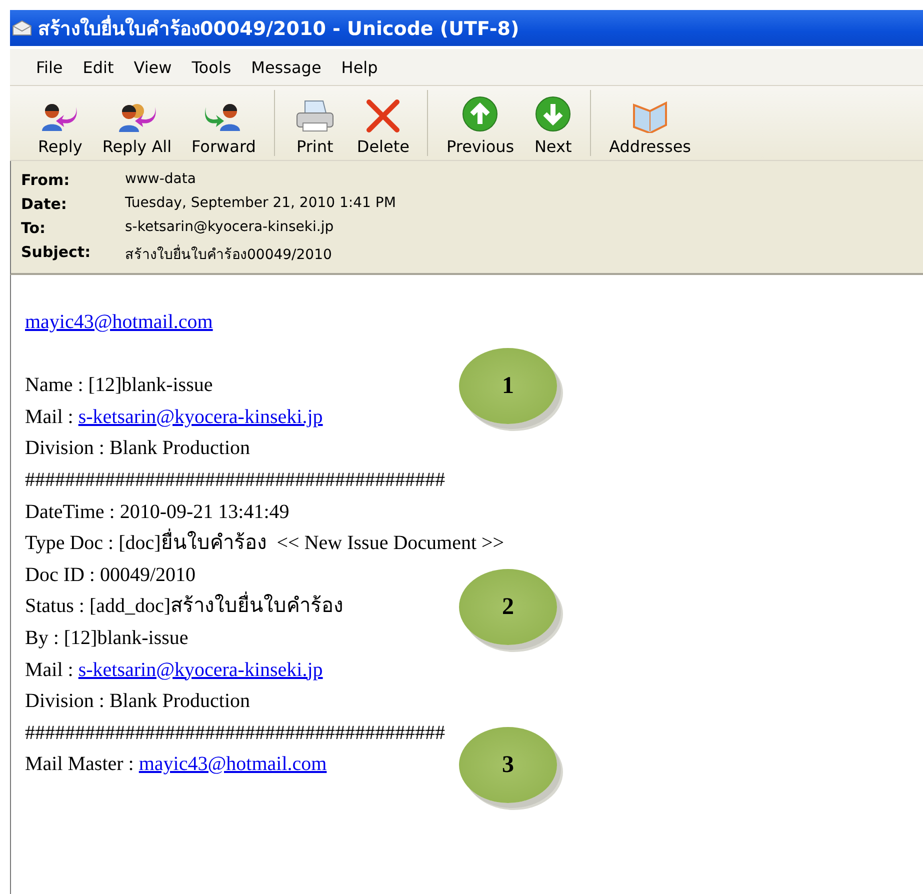 The height and width of the screenshot is (894, 923). Describe the element at coordinates (553, 123) in the screenshot. I see `toolbar-button: Next` at that location.